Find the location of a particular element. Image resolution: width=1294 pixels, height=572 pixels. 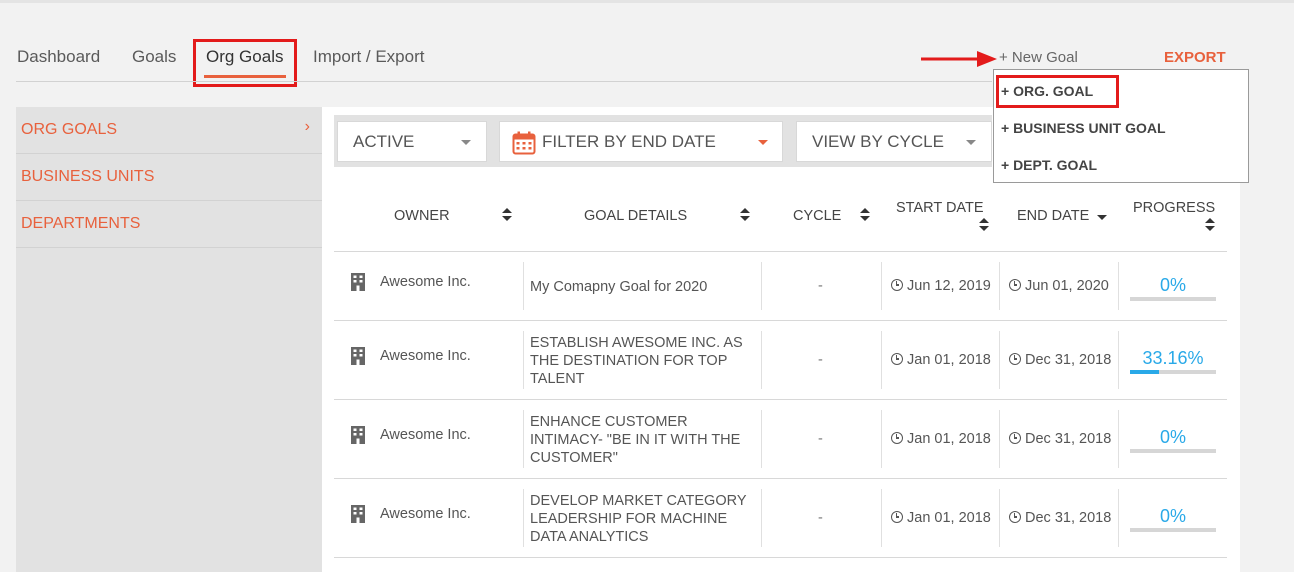

status-filter-select: ACTIVE is located at coordinates (412, 141).